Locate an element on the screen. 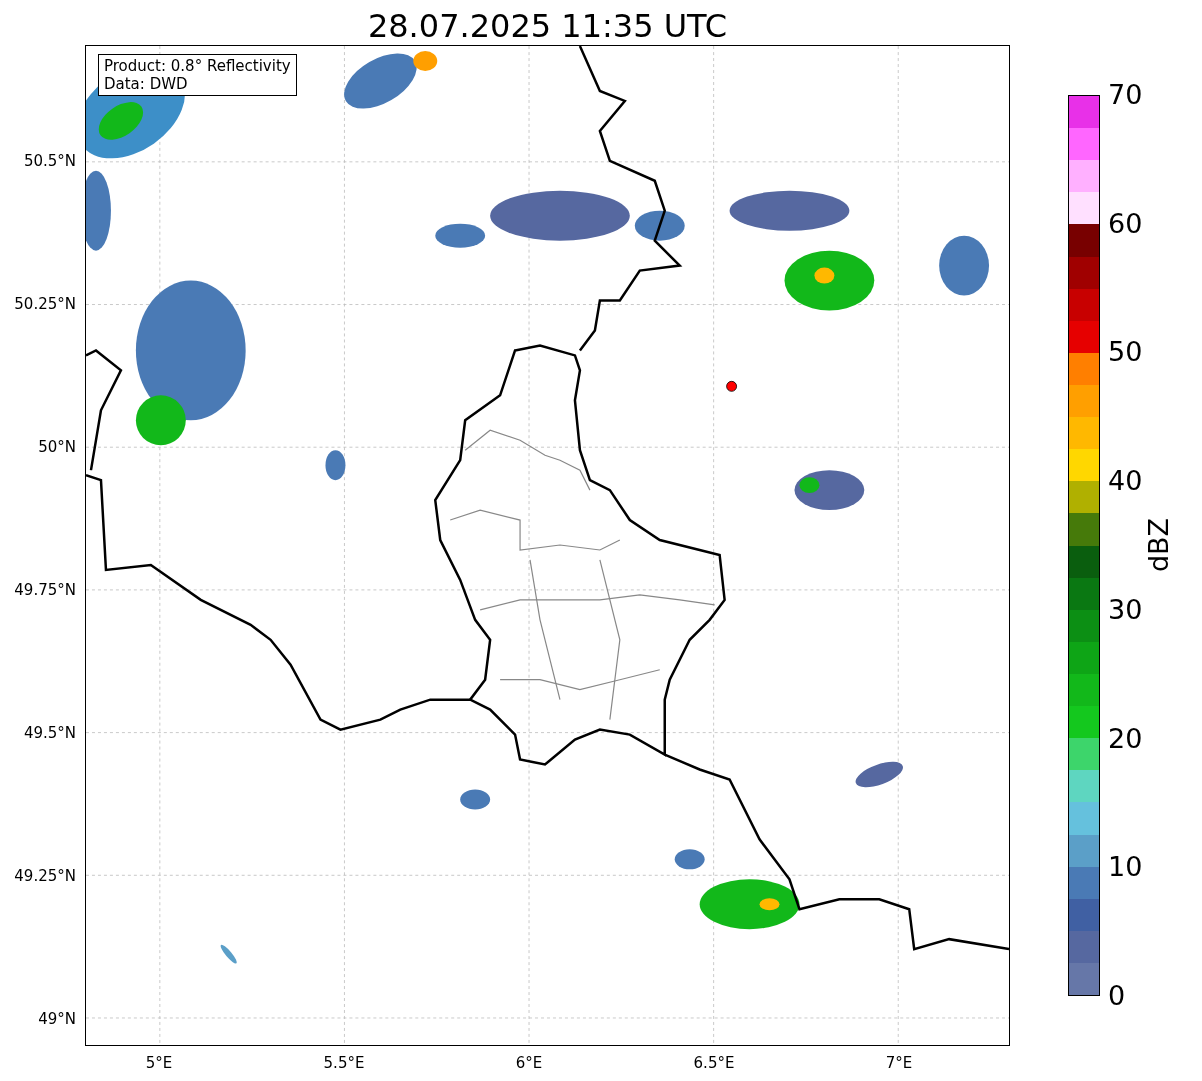  scale-label: 10 is located at coordinates (1125, 867).